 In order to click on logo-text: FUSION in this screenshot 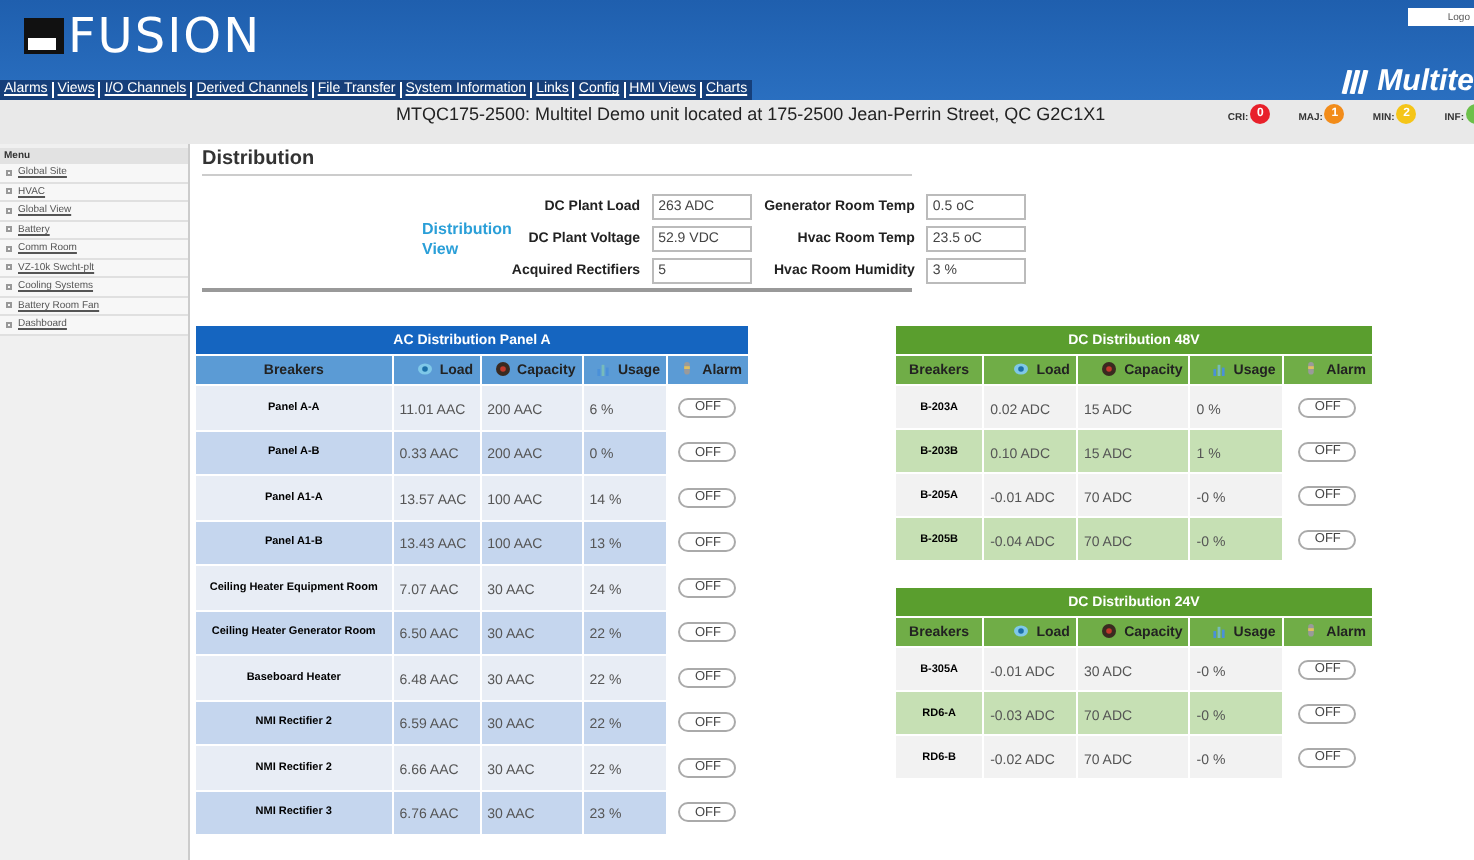, I will do `click(165, 36)`.